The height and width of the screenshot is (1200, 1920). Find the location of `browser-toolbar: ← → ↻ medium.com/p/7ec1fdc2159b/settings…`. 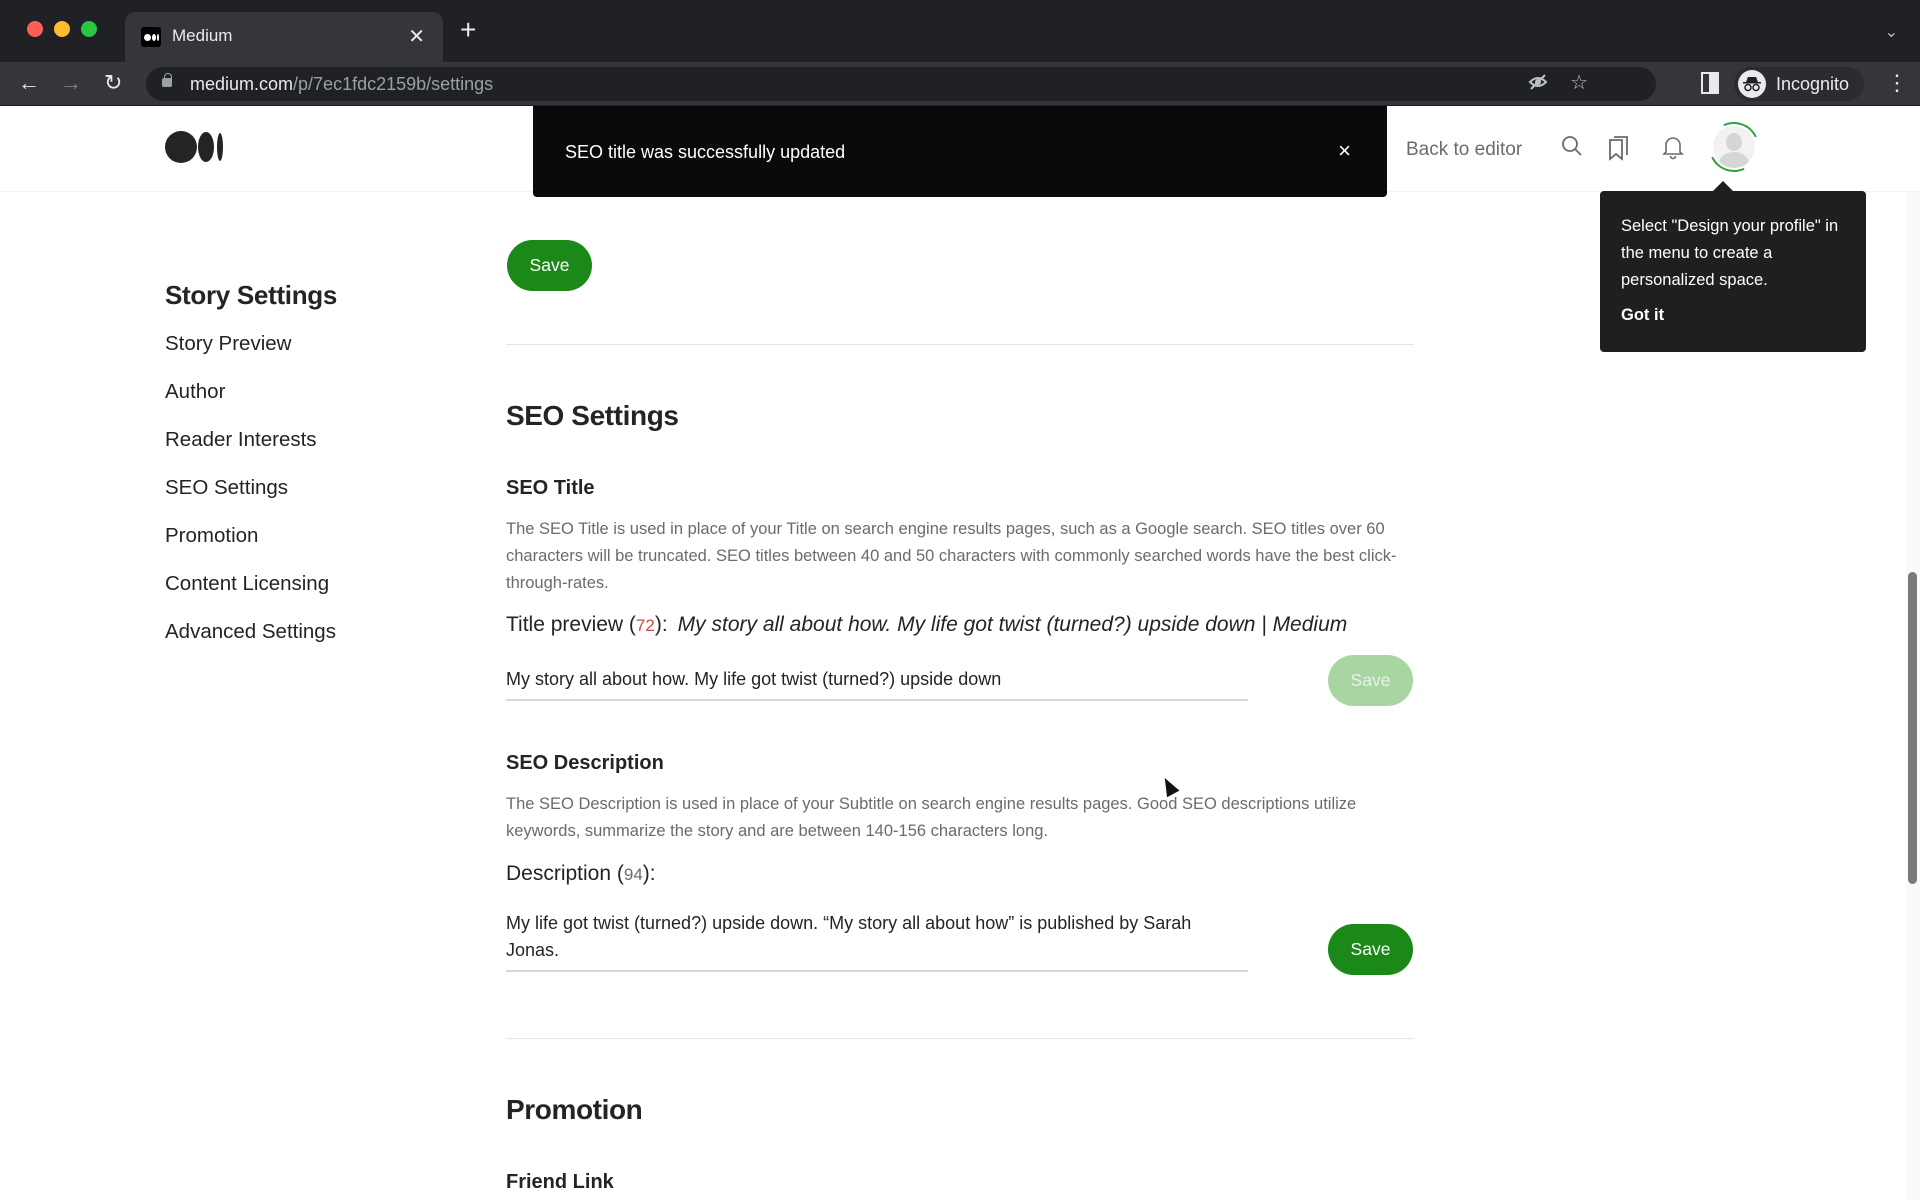

browser-toolbar: ← → ↻ medium.com/p/7ec1fdc2159b/settings… is located at coordinates (960, 84).